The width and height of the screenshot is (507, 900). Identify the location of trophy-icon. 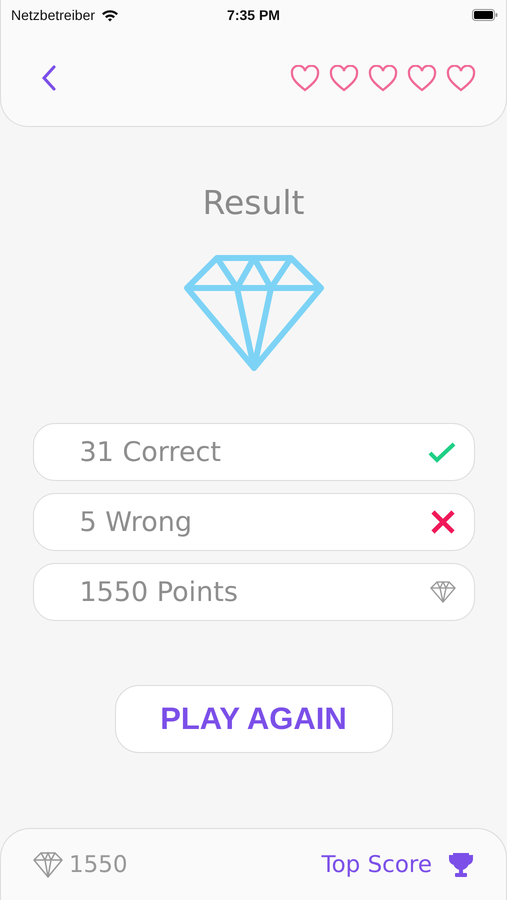
(461, 865).